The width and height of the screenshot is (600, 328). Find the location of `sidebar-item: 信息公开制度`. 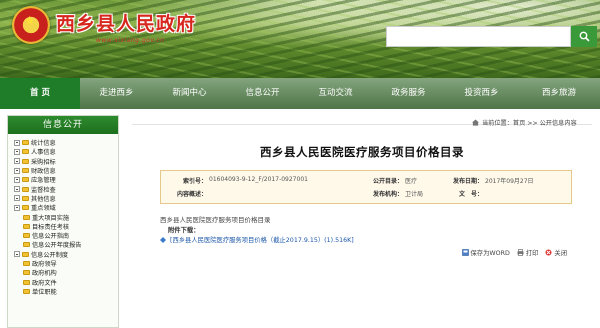

sidebar-item: 信息公开制度 is located at coordinates (66, 254).